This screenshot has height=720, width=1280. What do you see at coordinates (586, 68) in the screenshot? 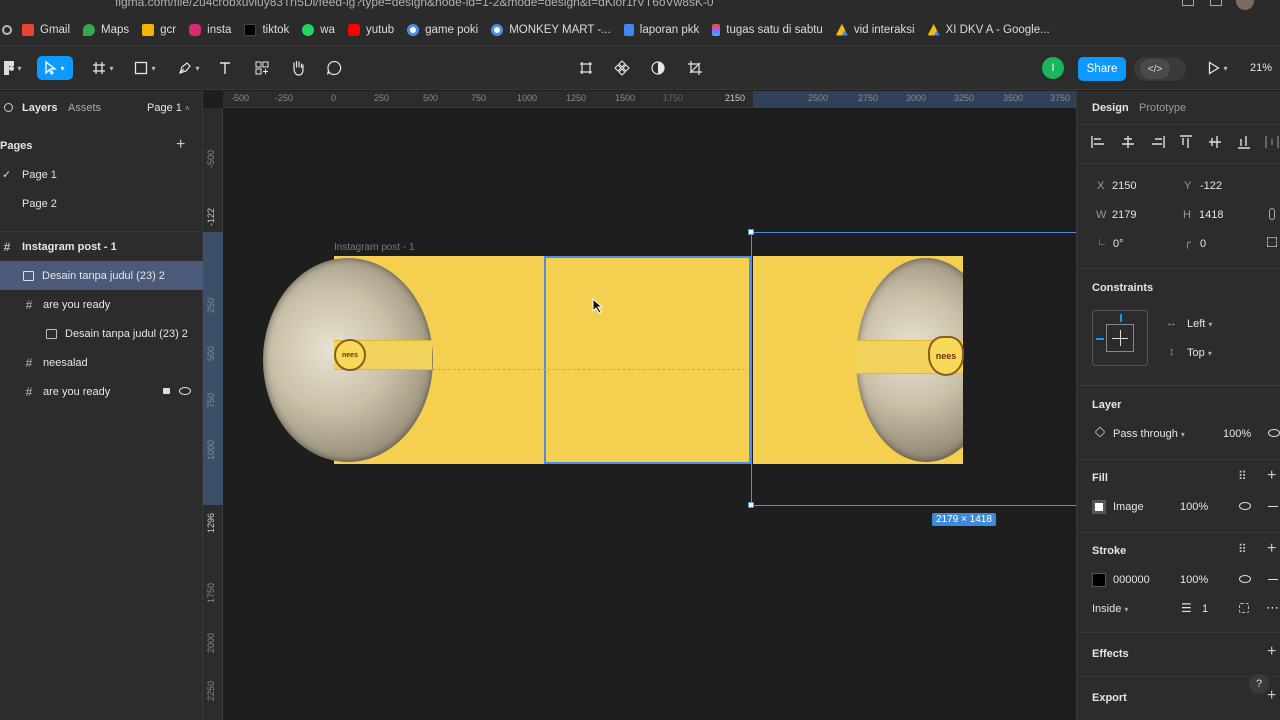
I see `create-component-button` at bounding box center [586, 68].